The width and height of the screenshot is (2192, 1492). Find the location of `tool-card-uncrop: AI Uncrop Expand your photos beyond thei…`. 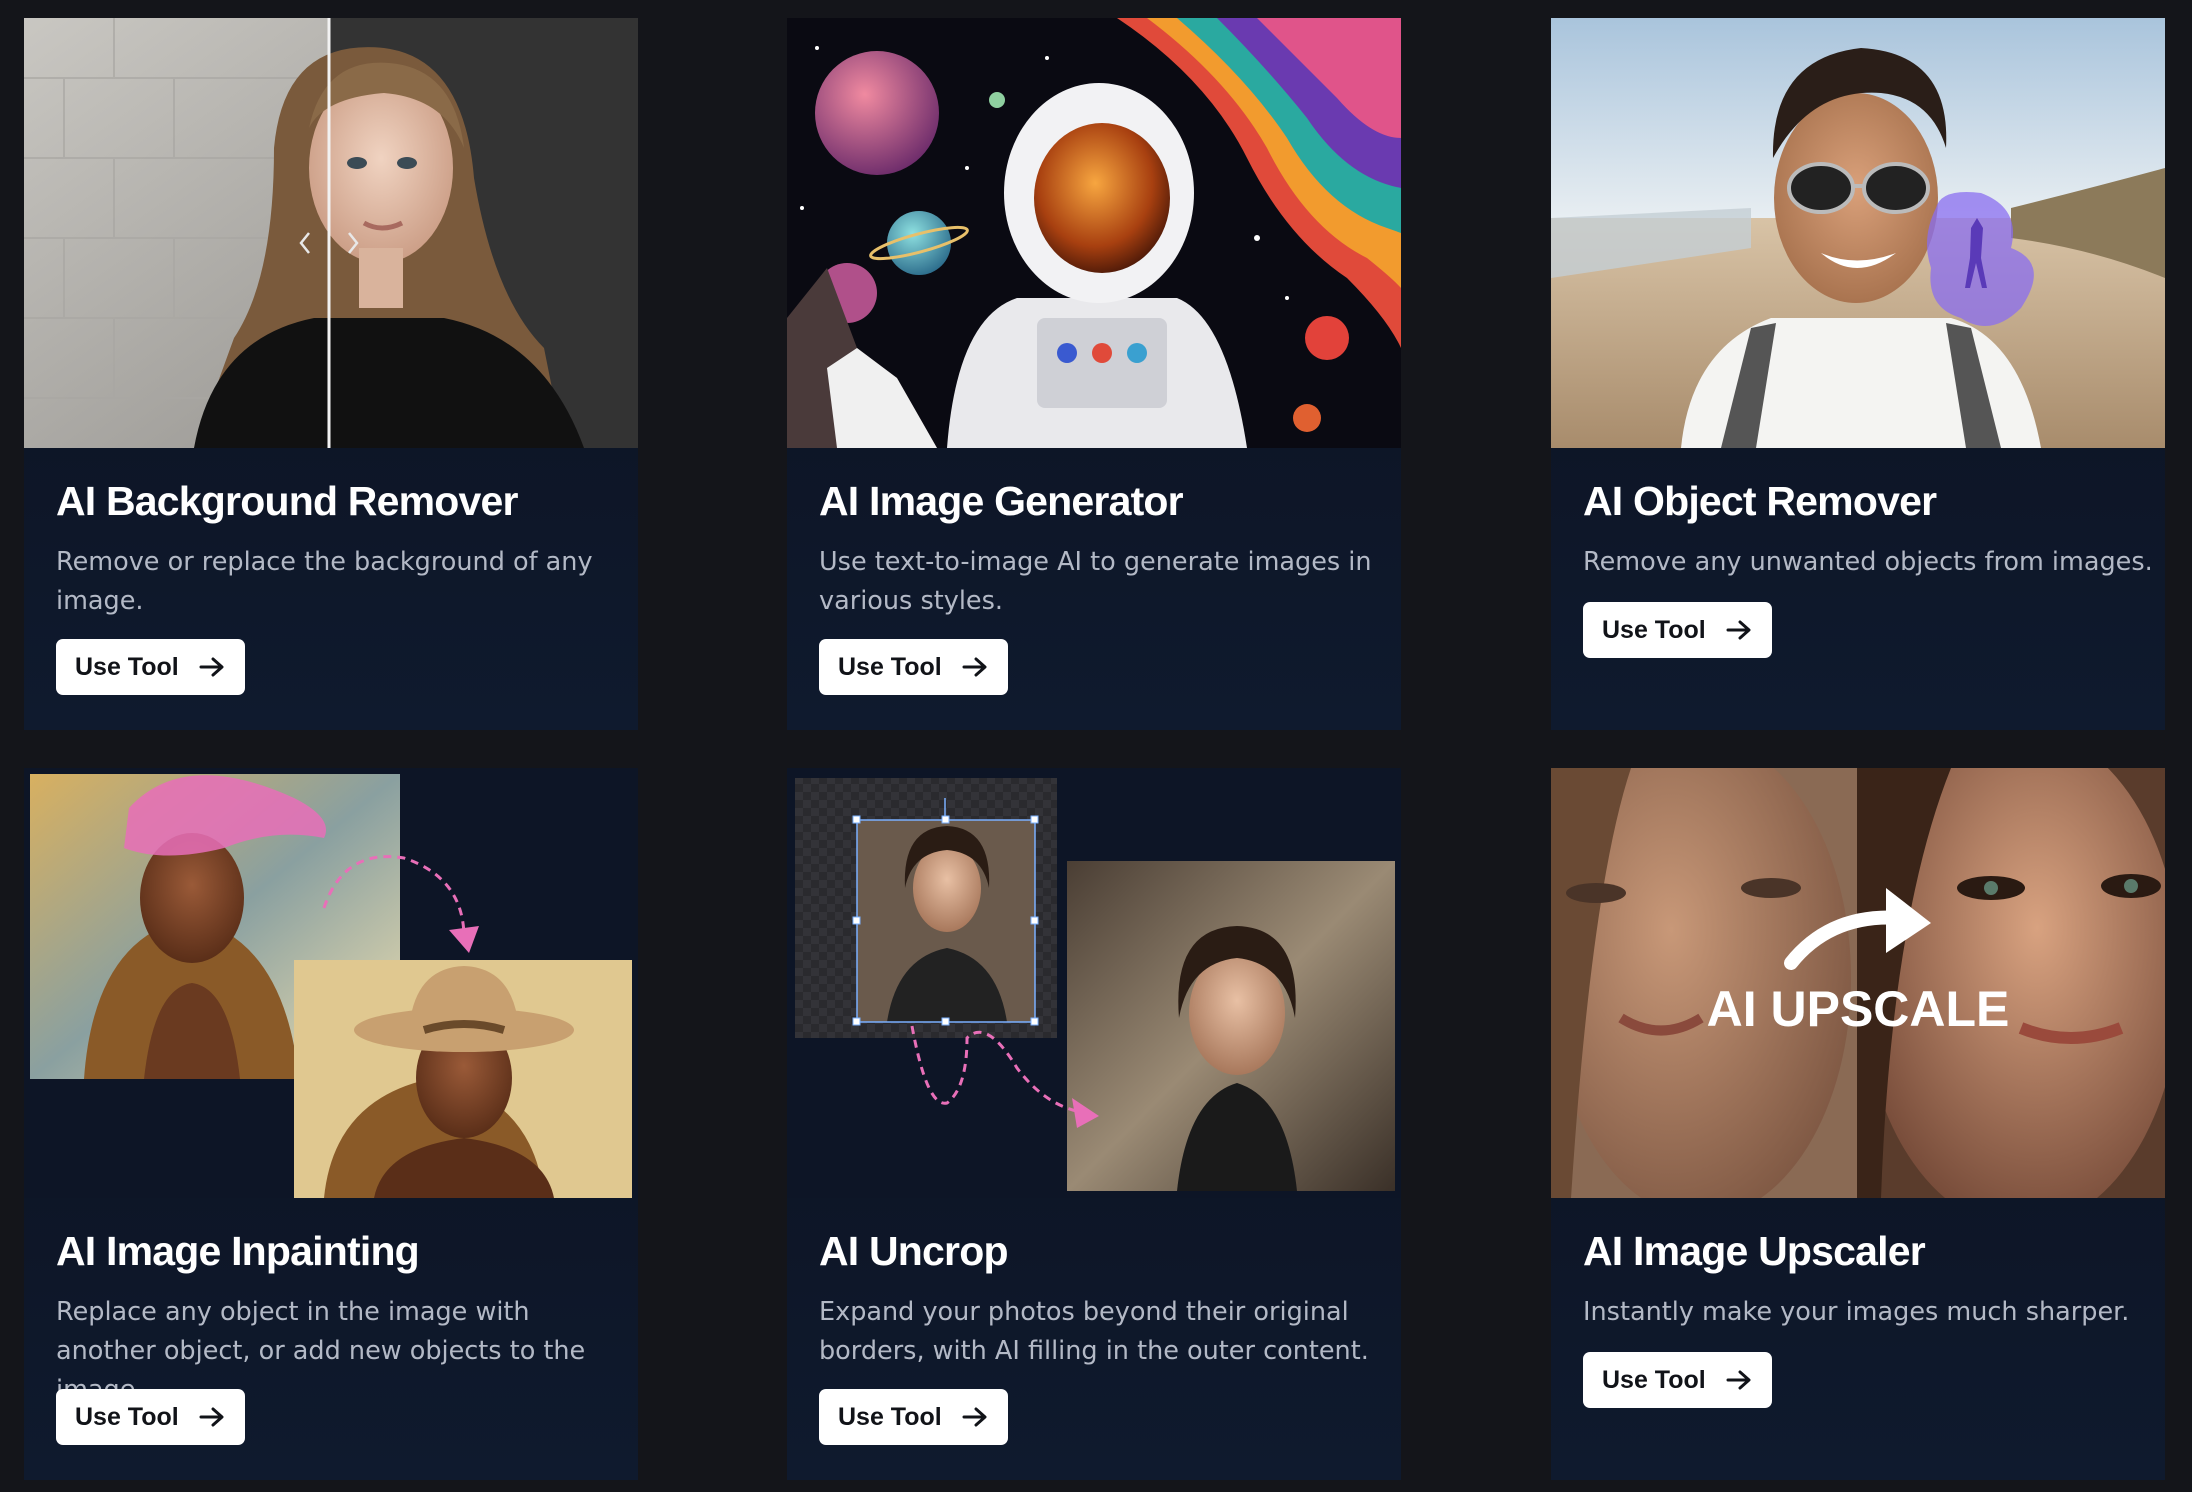

tool-card-uncrop: AI Uncrop Expand your photos beyond thei… is located at coordinates (1094, 1124).